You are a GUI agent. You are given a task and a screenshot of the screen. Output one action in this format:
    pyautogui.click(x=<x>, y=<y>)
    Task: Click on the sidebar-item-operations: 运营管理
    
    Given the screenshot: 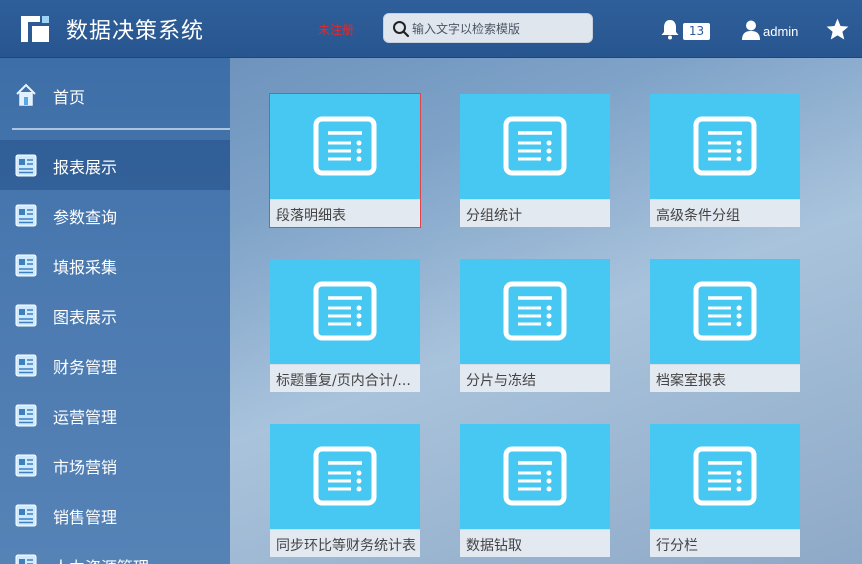 What is the action you would take?
    pyautogui.click(x=115, y=415)
    